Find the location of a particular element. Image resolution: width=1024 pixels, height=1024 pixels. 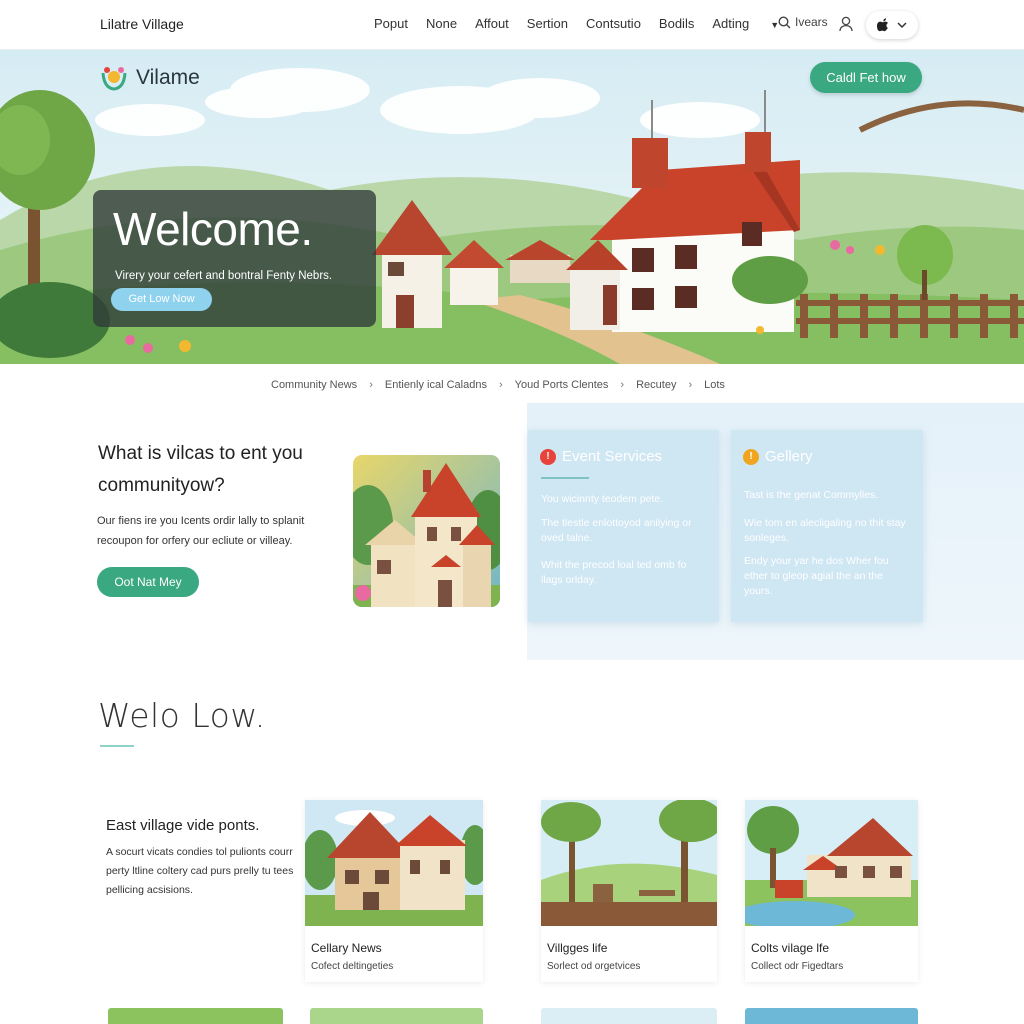

event-services-title: Event Services is located at coordinates (612, 456).